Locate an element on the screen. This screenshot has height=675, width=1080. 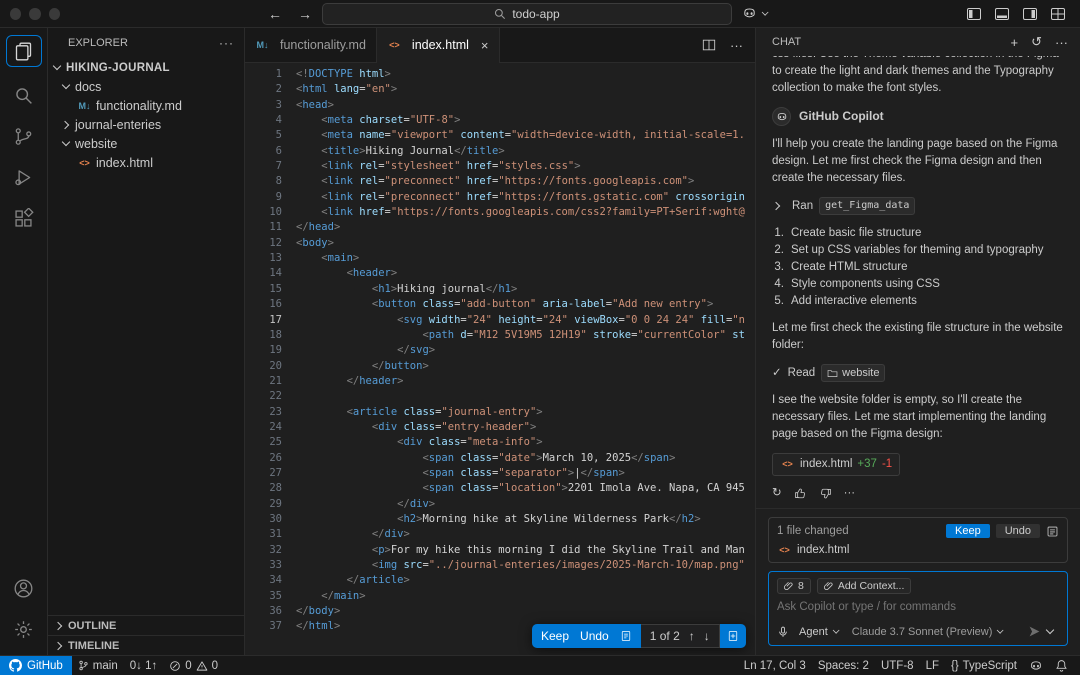
thumbs-down-icon is located at coordinates (825, 493).